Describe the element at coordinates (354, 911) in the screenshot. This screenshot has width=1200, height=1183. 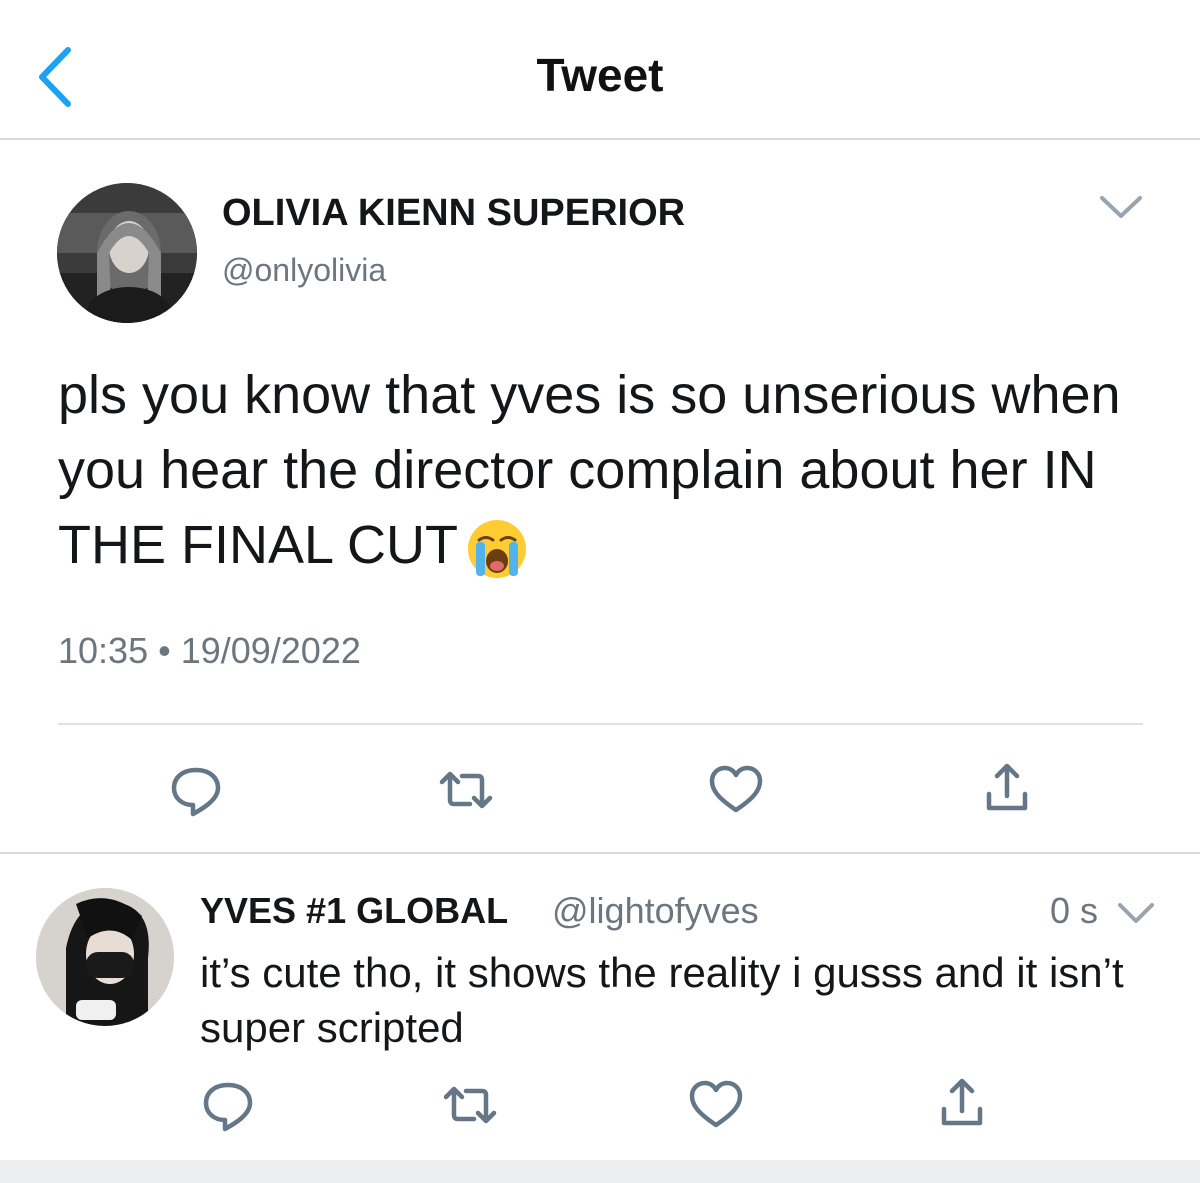
I see `reply-display-name: YVES #1 GLOBAL` at that location.